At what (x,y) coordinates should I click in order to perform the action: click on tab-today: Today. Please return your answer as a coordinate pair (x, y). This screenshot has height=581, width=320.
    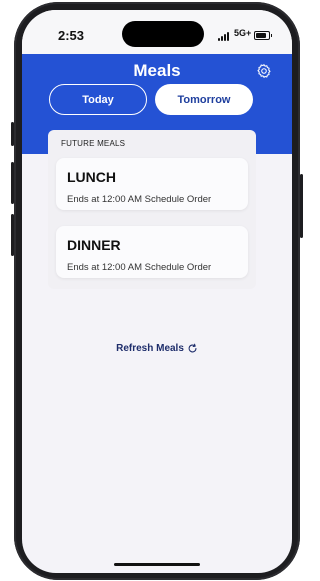
    Looking at the image, I should click on (98, 99).